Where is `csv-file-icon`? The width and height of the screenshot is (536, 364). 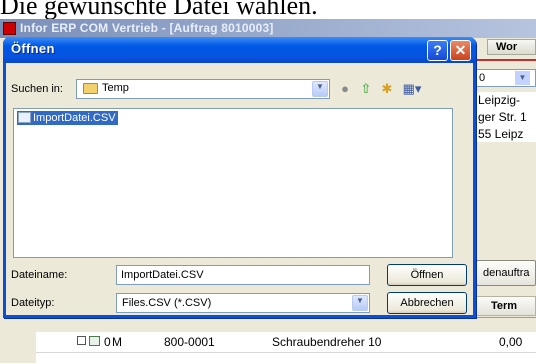
csv-file-icon is located at coordinates (24, 117).